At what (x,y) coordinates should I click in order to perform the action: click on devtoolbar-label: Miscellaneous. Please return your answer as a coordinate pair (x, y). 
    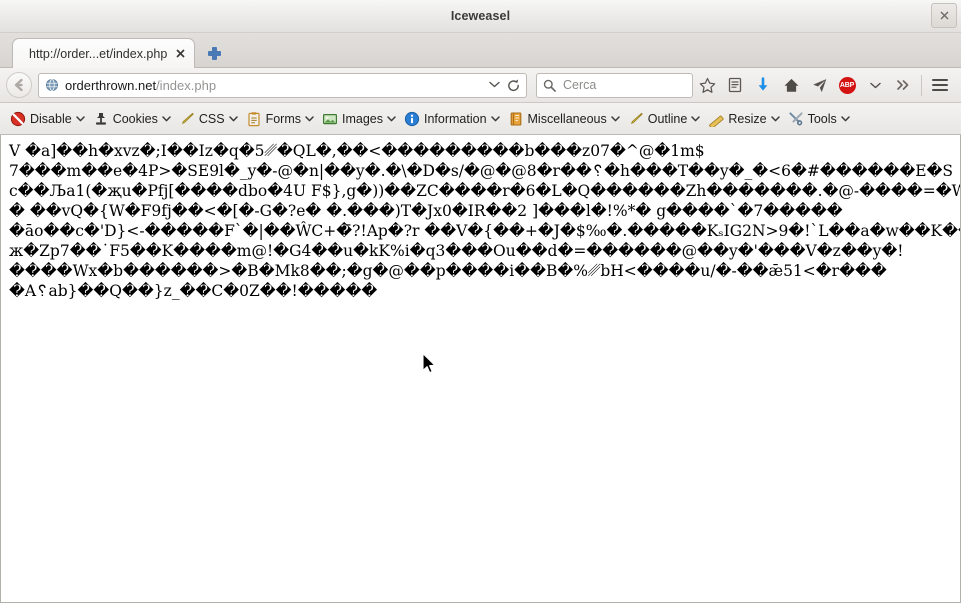
    Looking at the image, I should click on (567, 118).